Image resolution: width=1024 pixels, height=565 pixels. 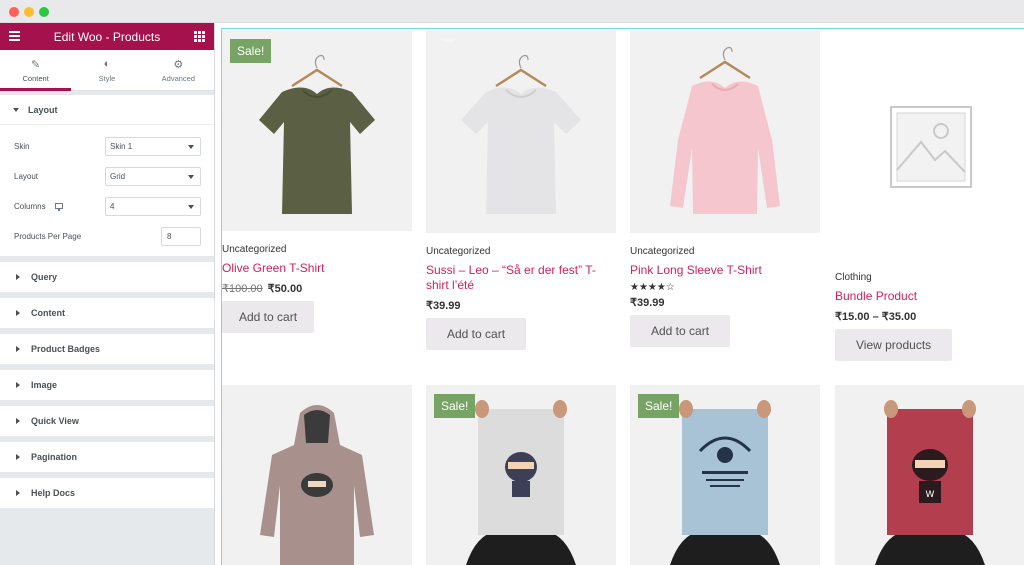 I want to click on tab-advanced: ⚙ Advanced, so click(x=178, y=70).